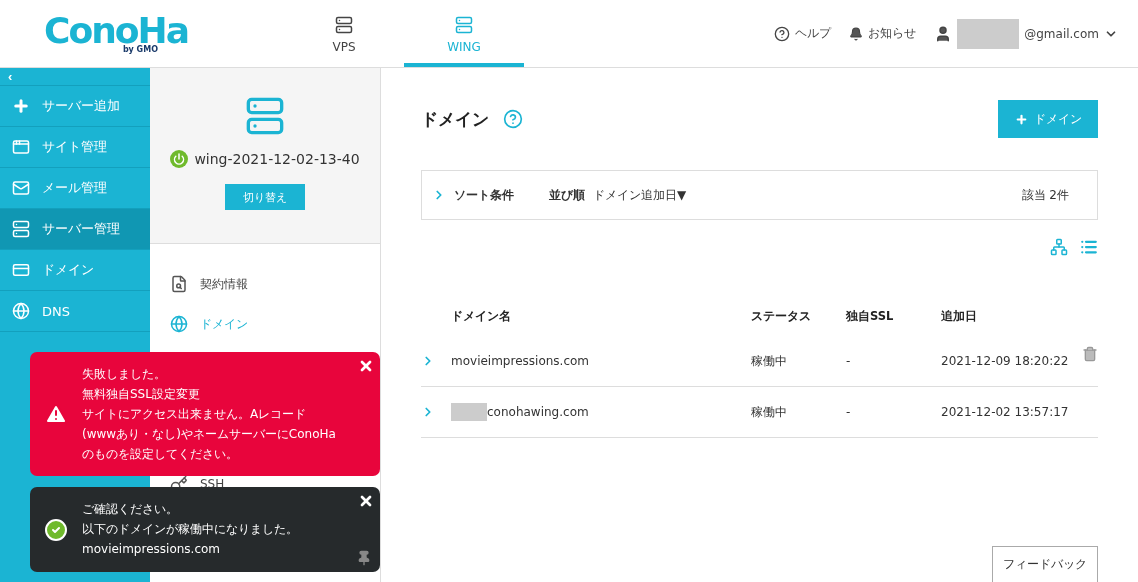 The height and width of the screenshot is (582, 1138). Describe the element at coordinates (195, 414) in the screenshot. I see `toast-text: サイトにアクセス出来ません。Aレコード` at that location.